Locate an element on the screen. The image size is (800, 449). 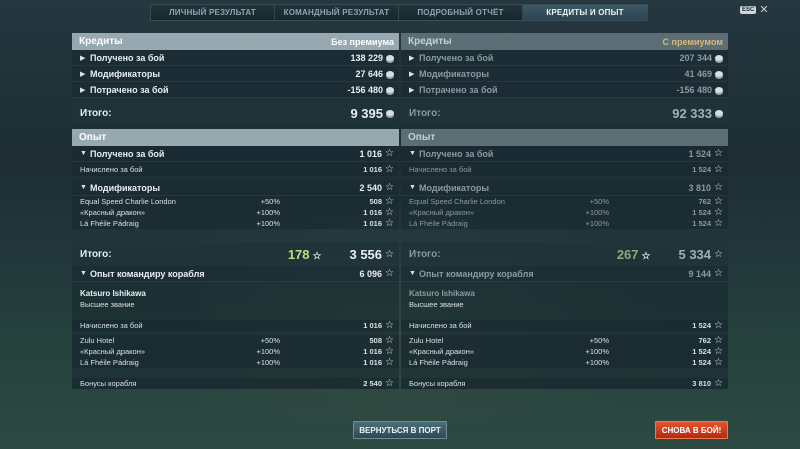
row-value: 41 469 is located at coordinates (698, 73).